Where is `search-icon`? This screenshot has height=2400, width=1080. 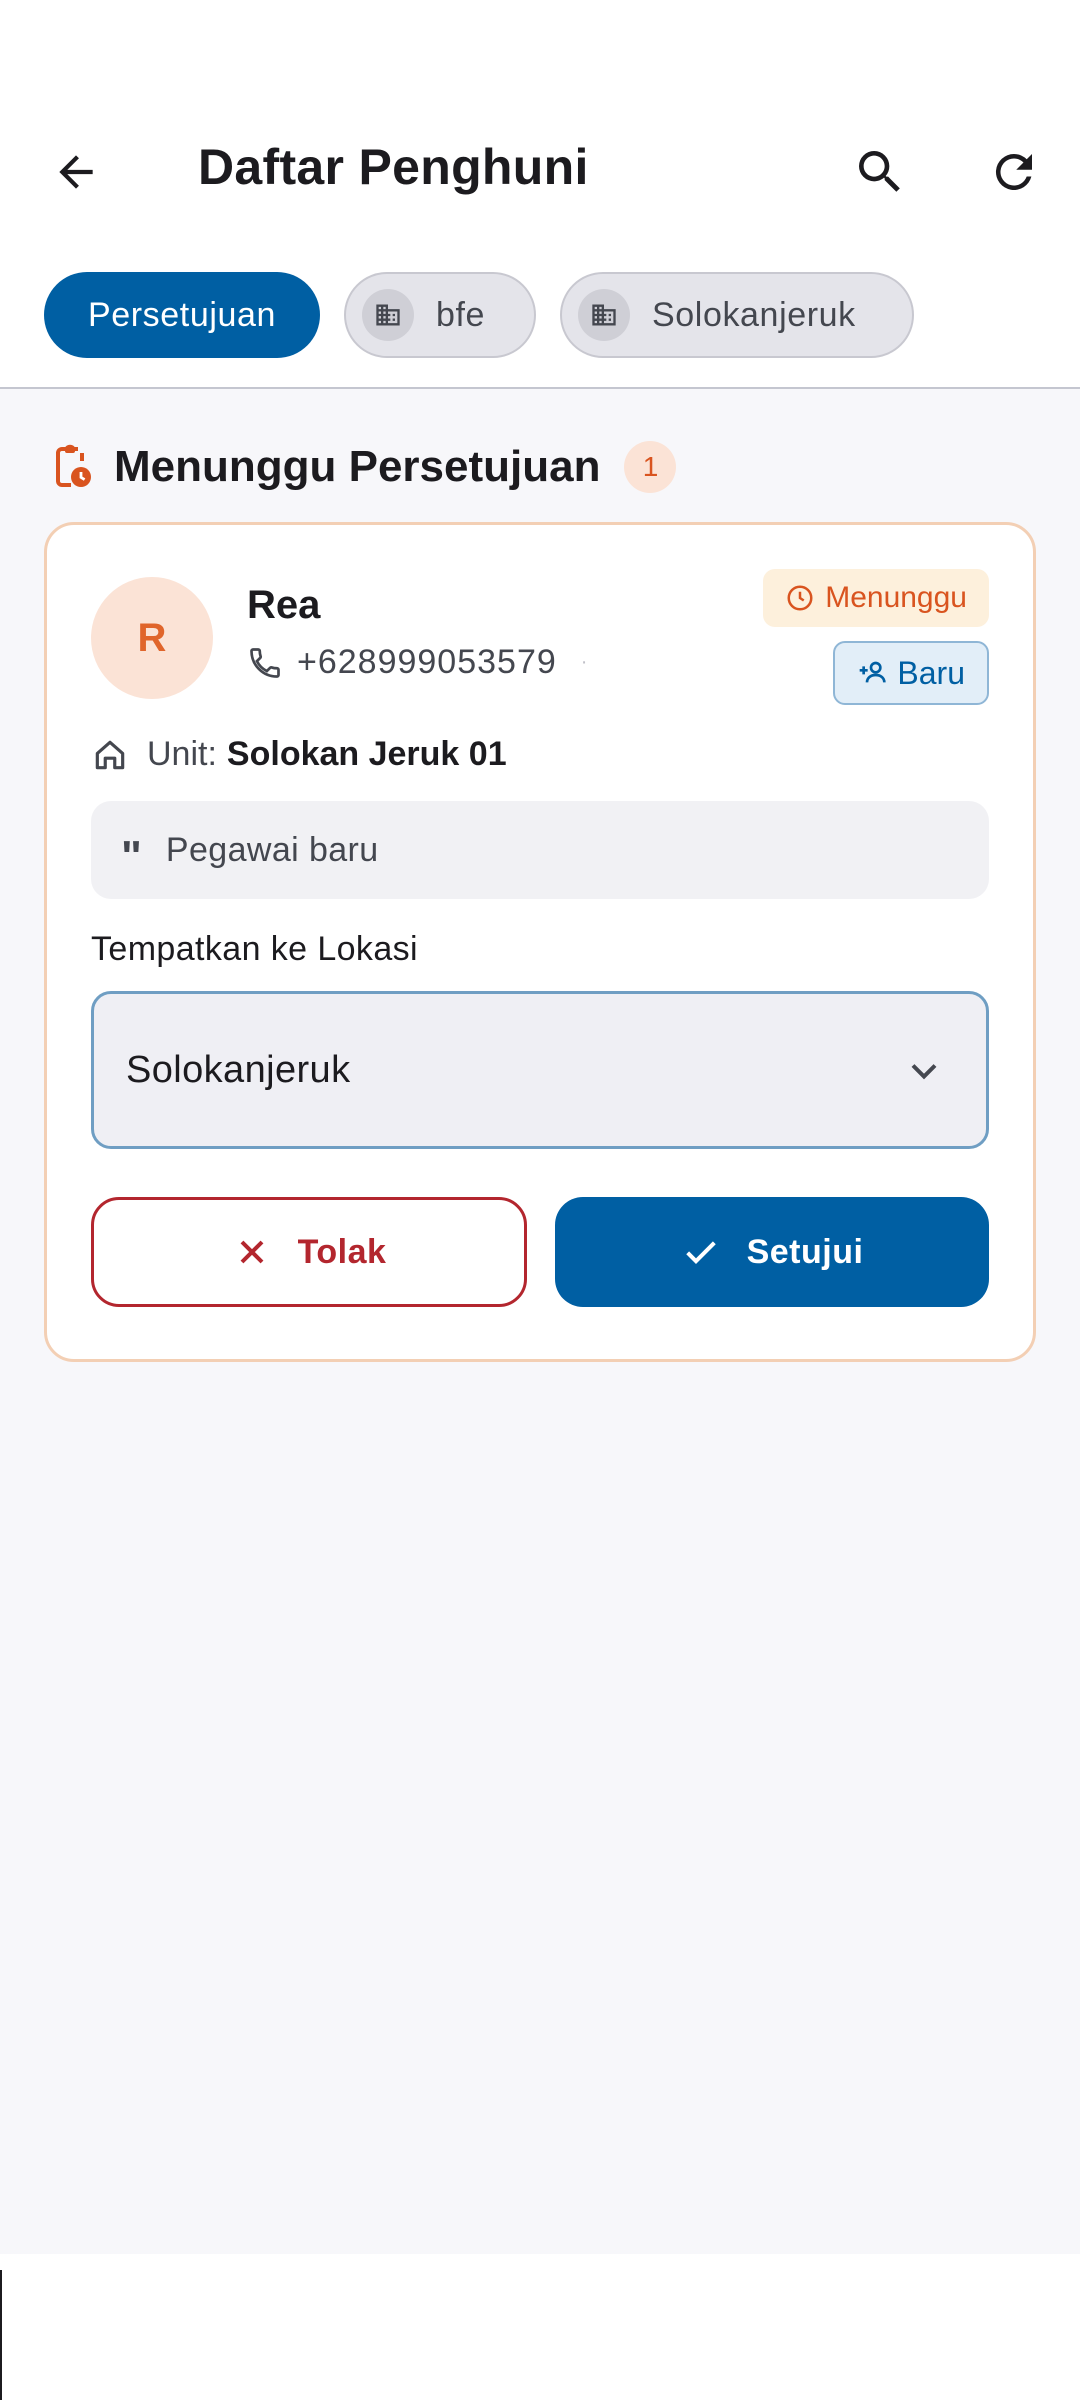
search-icon is located at coordinates (879, 171).